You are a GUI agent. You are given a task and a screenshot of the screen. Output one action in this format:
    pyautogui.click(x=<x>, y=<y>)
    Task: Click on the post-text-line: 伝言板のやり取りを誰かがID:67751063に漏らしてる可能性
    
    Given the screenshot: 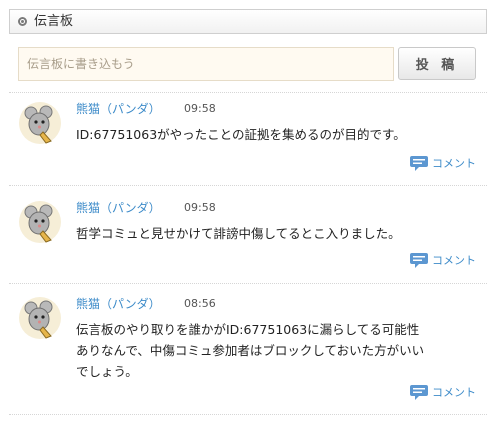 What is the action you would take?
    pyautogui.click(x=248, y=329)
    